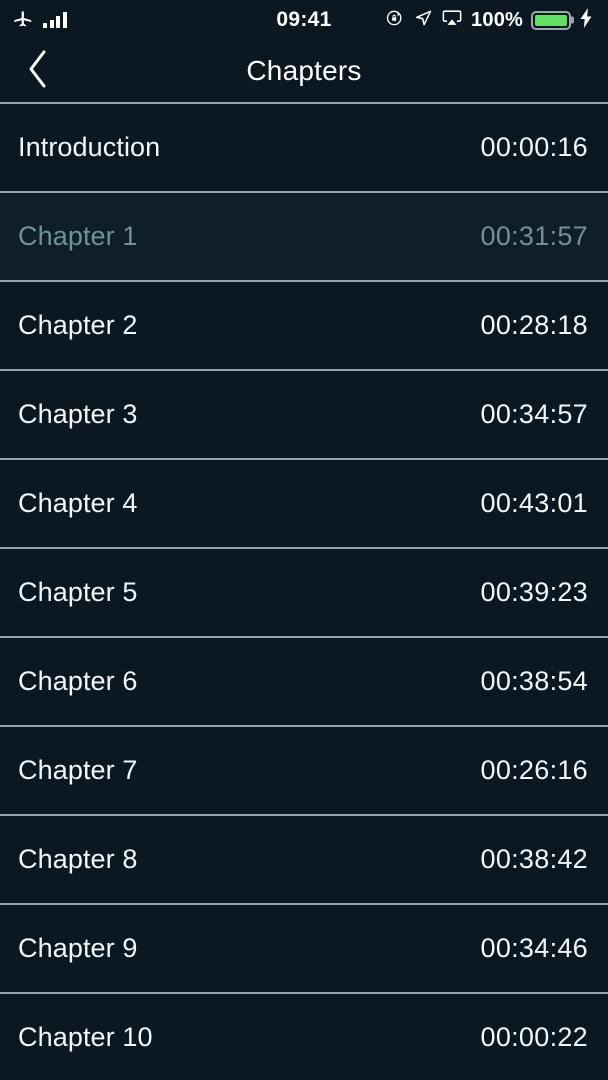 The height and width of the screenshot is (1080, 608). I want to click on chapter-row: Chapter 2 00:28:18, so click(304, 326).